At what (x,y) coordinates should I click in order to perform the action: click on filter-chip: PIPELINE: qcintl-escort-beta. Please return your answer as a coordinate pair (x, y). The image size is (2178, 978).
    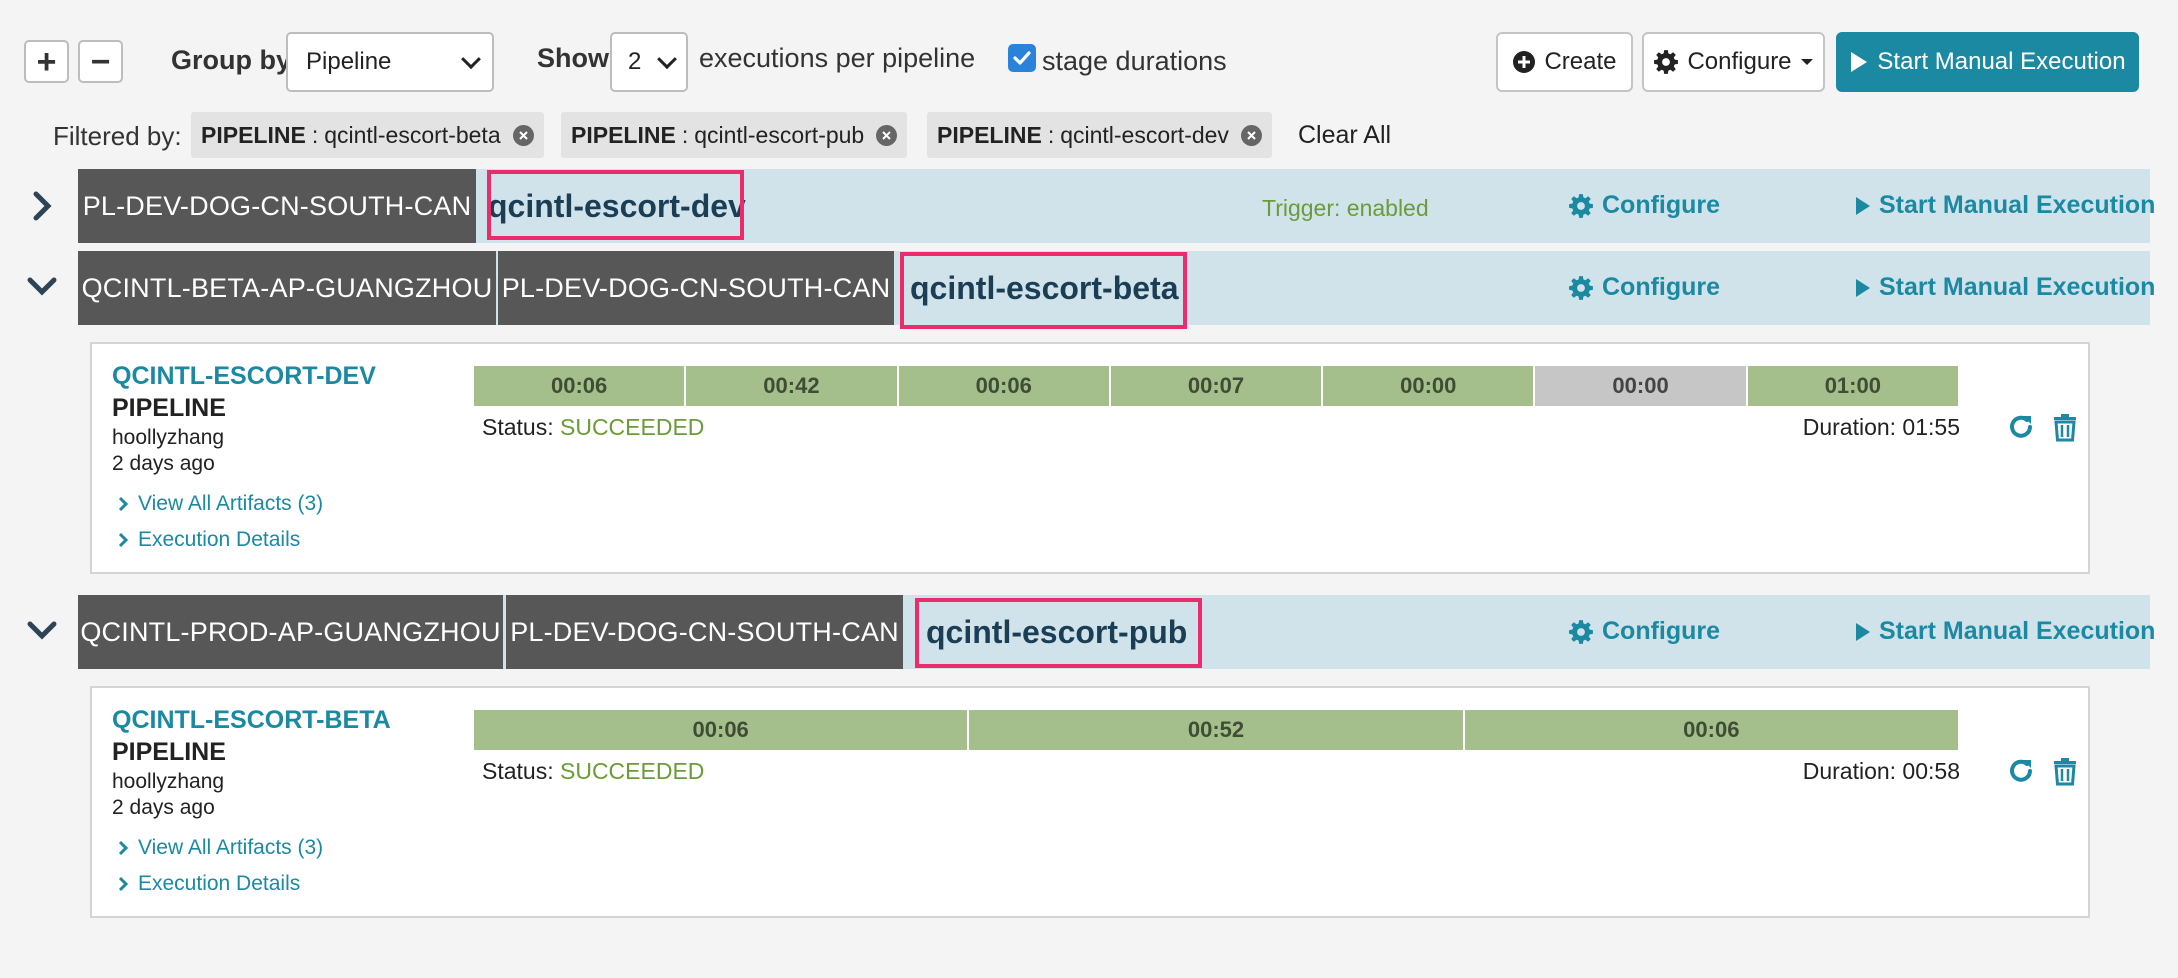
    Looking at the image, I should click on (367, 135).